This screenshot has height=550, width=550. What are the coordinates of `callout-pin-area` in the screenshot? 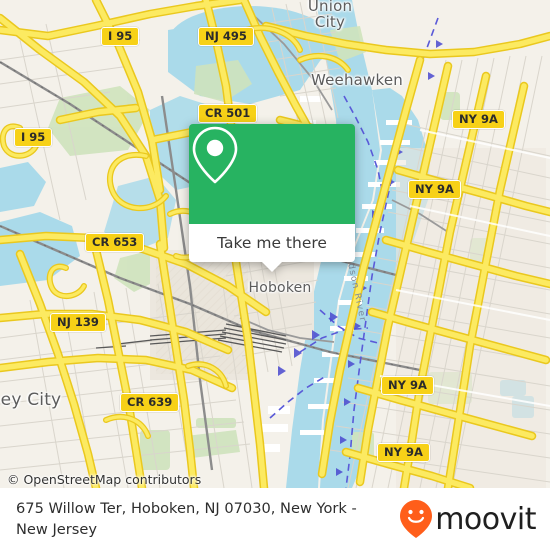 It's located at (272, 174).